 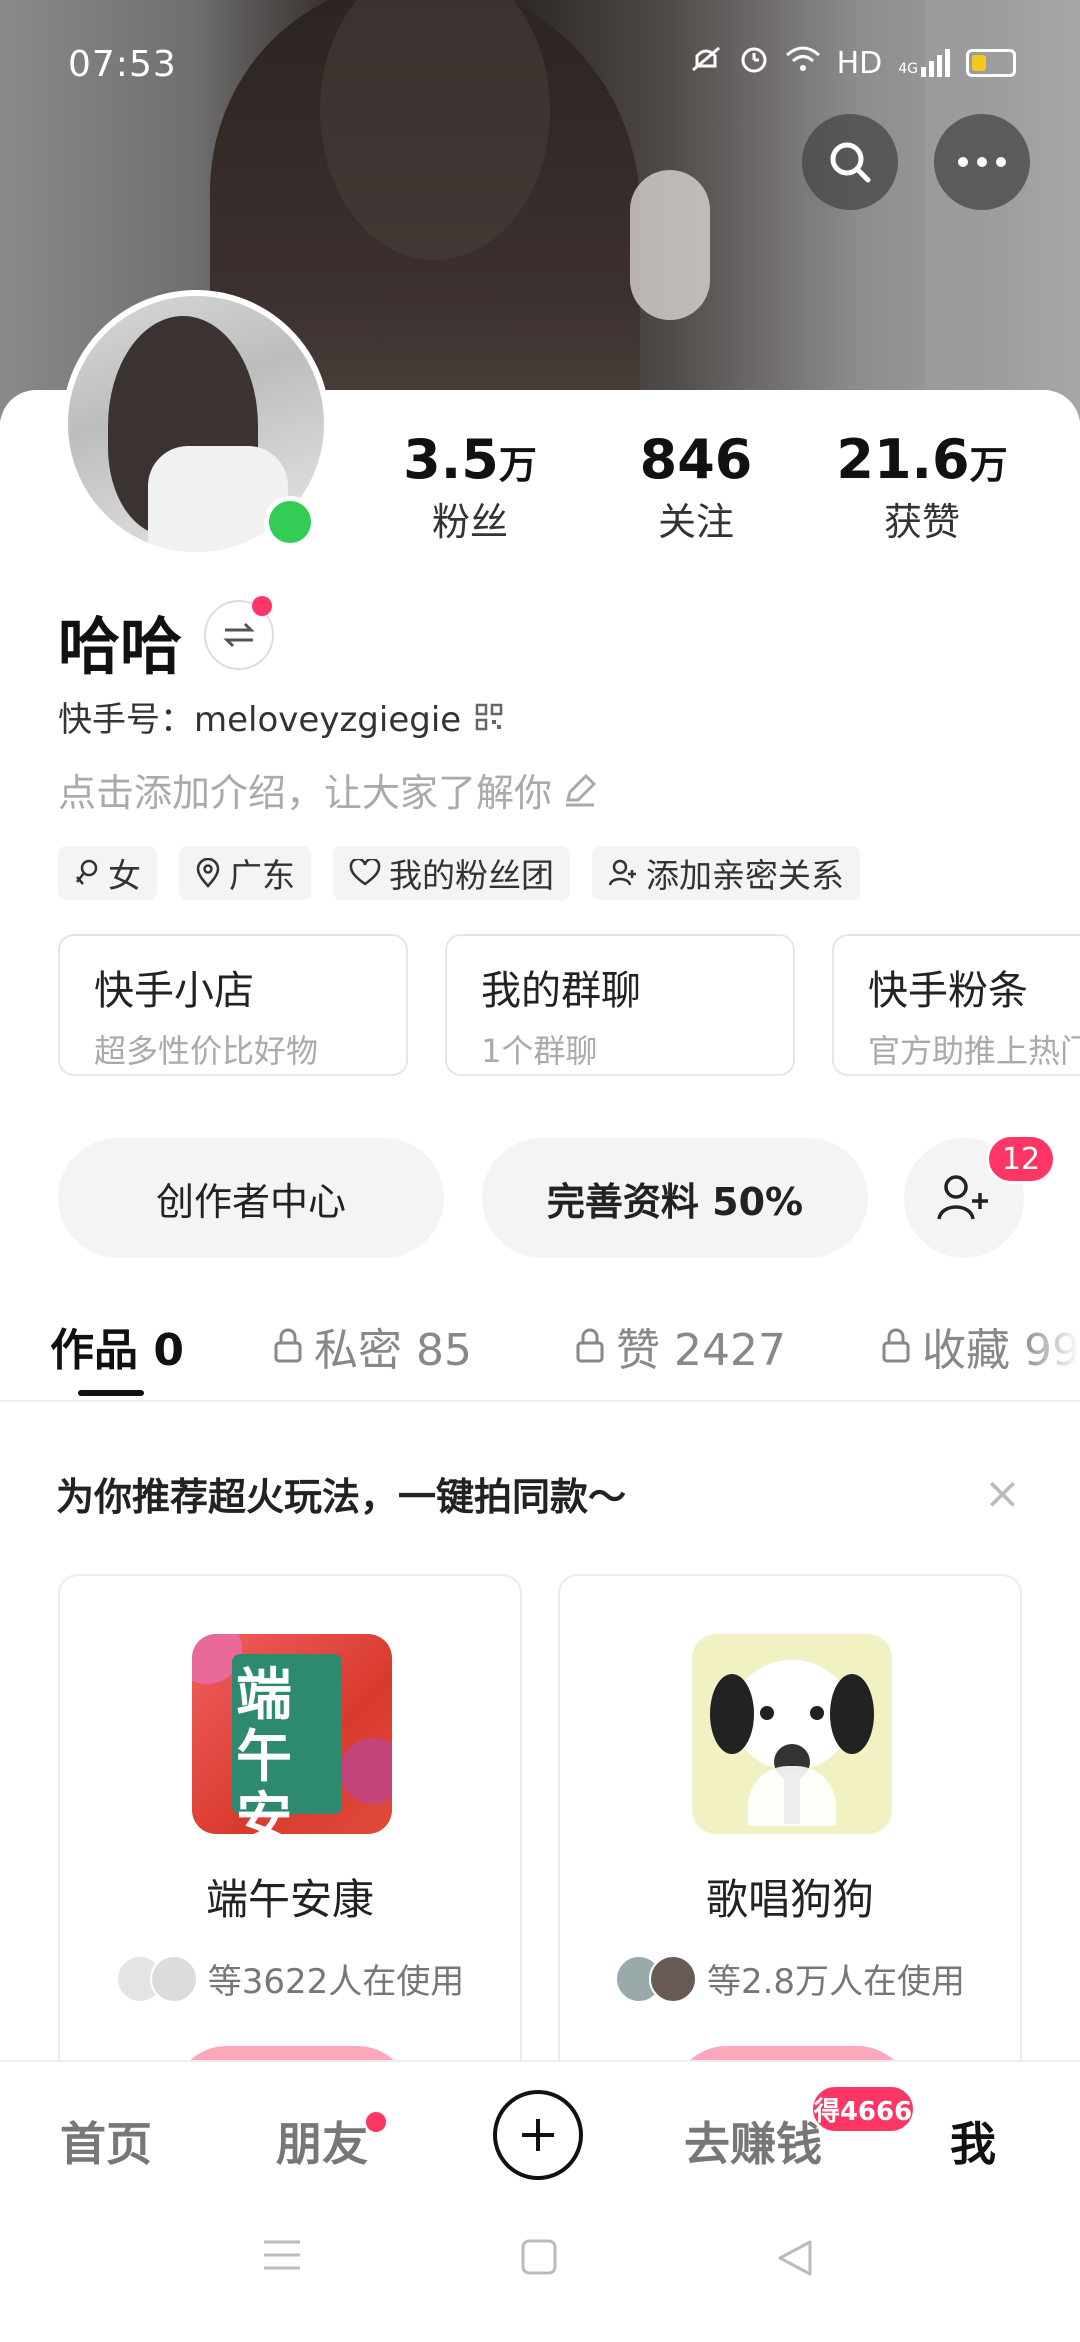 I want to click on profile-name: 哈哈, so click(x=120, y=646).